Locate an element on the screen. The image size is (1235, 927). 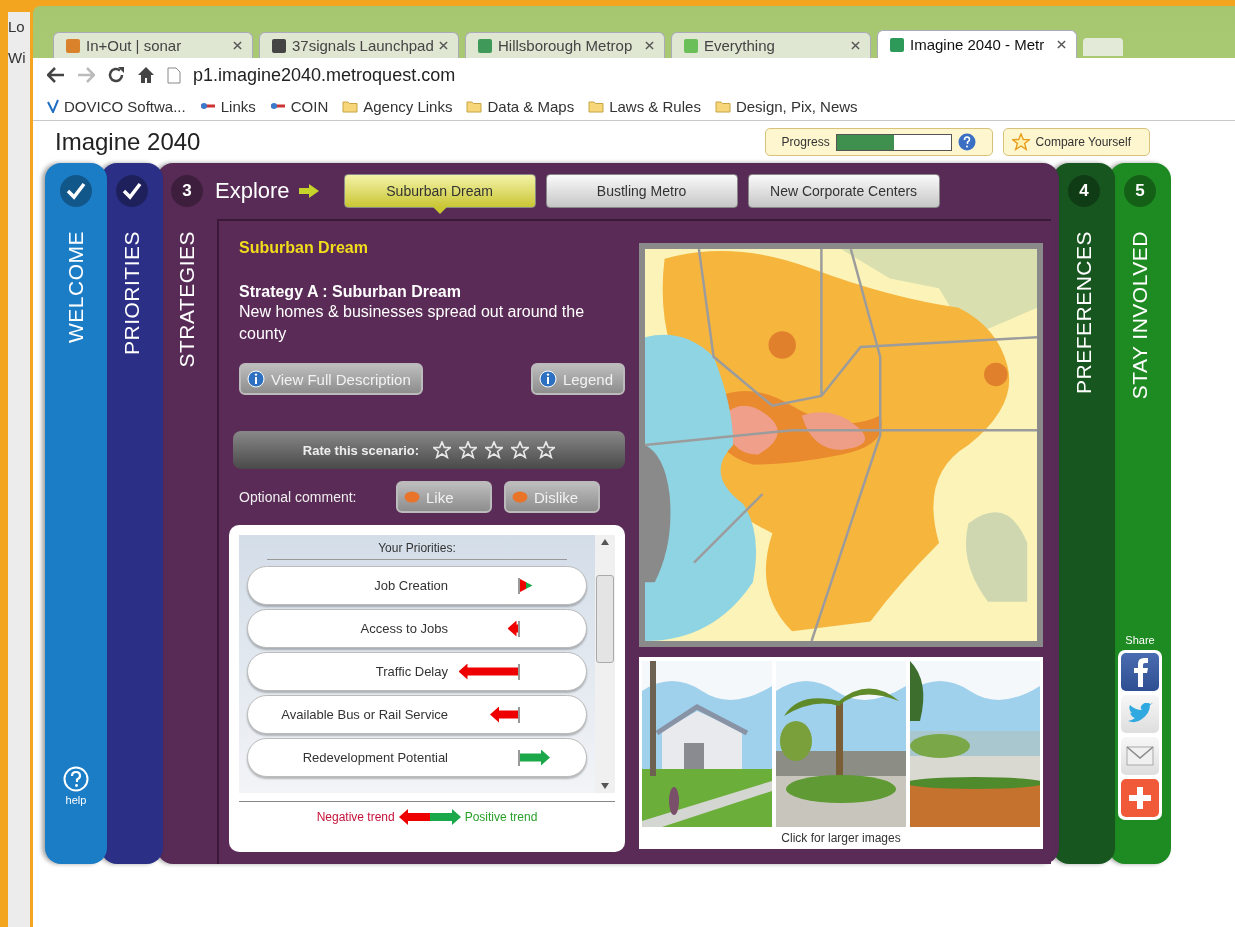
window-text: Wi is located at coordinates (17, 57).